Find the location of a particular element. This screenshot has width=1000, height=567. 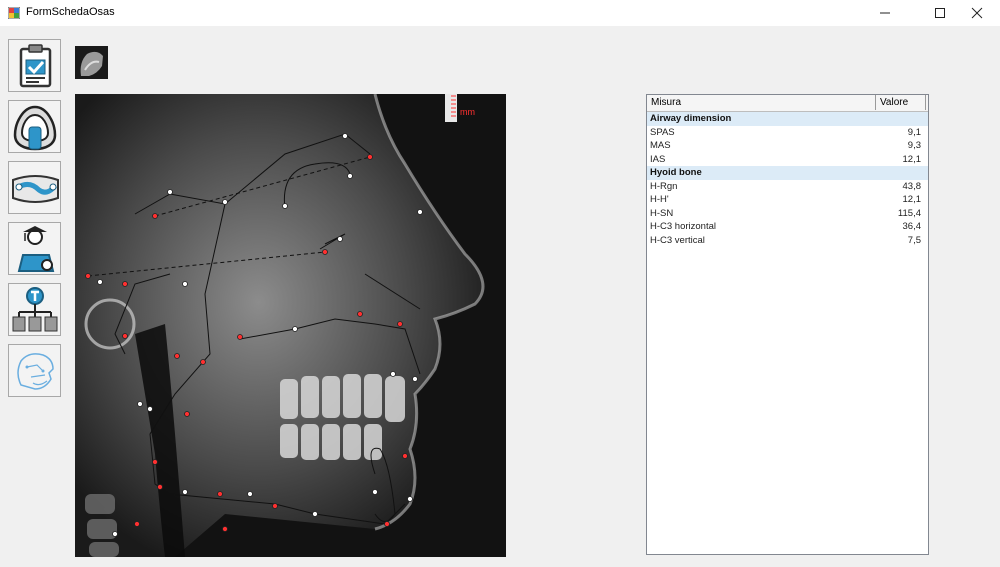

hierarchy-button is located at coordinates (34, 309).